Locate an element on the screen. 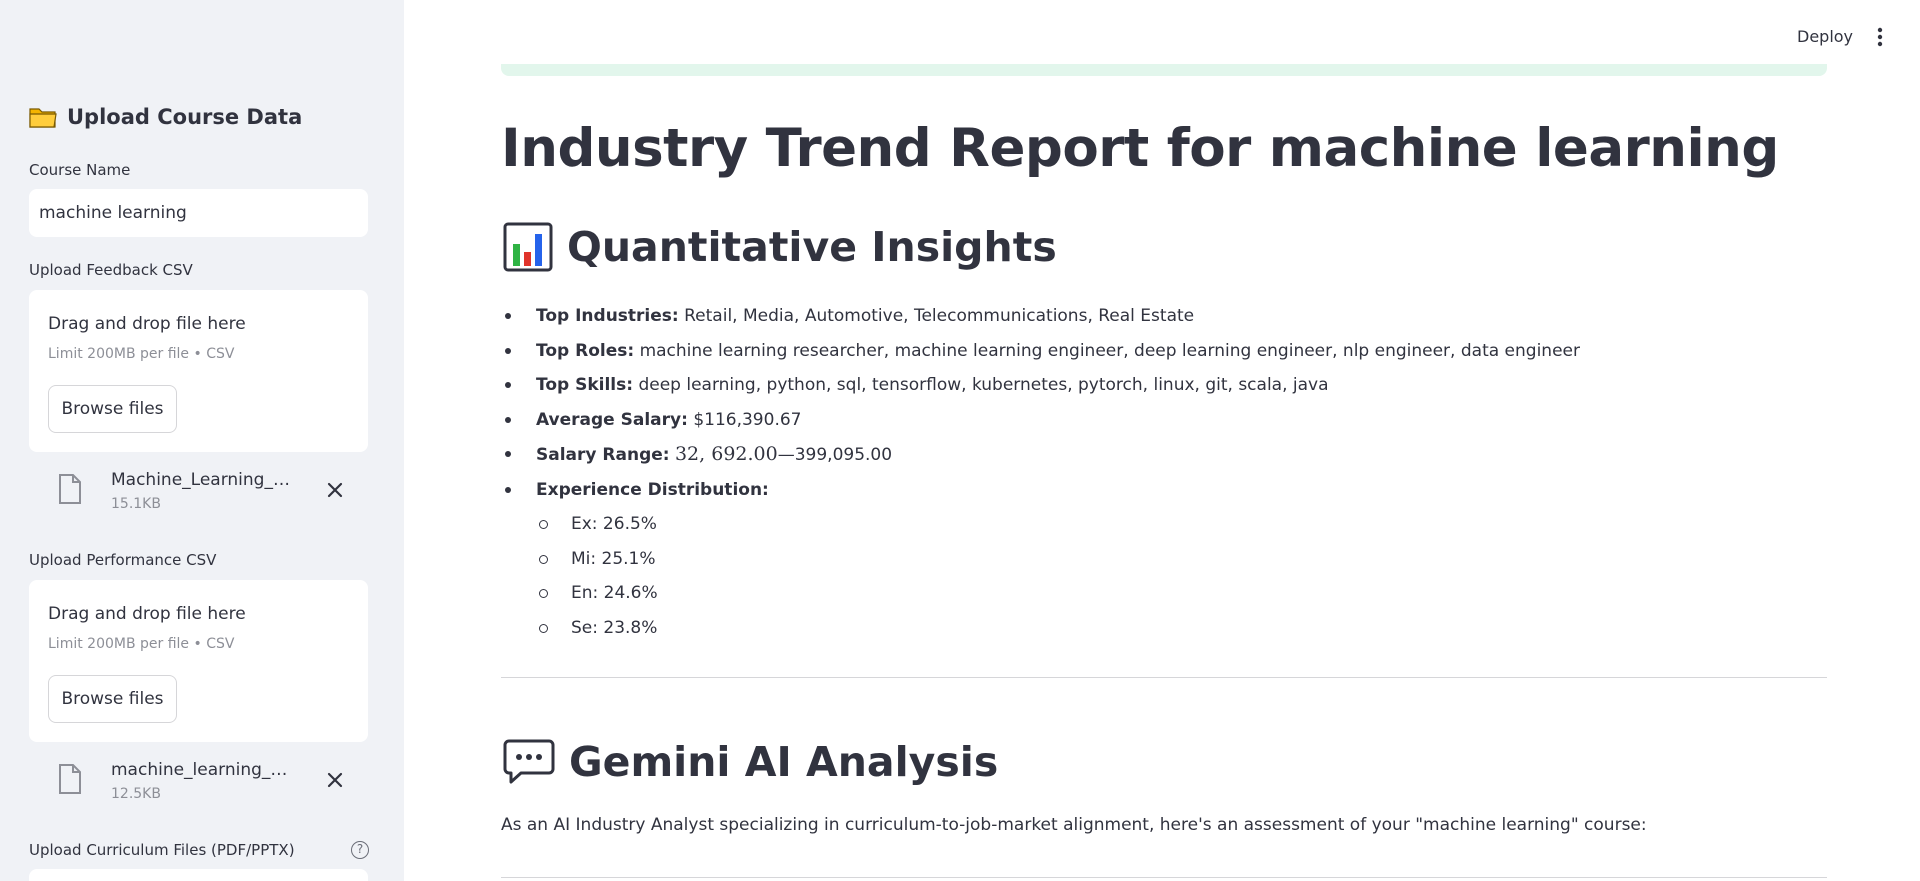 Image resolution: width=1920 pixels, height=881 pixels. list-item: Average Salary: $116,390.67 is located at coordinates (1040, 420).